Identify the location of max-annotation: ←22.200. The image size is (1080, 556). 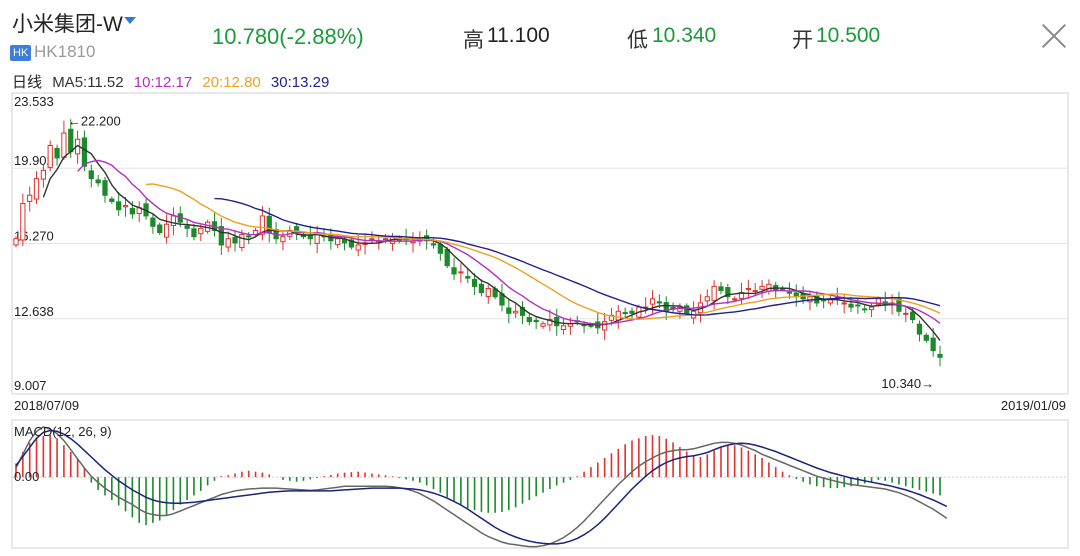
(94, 121).